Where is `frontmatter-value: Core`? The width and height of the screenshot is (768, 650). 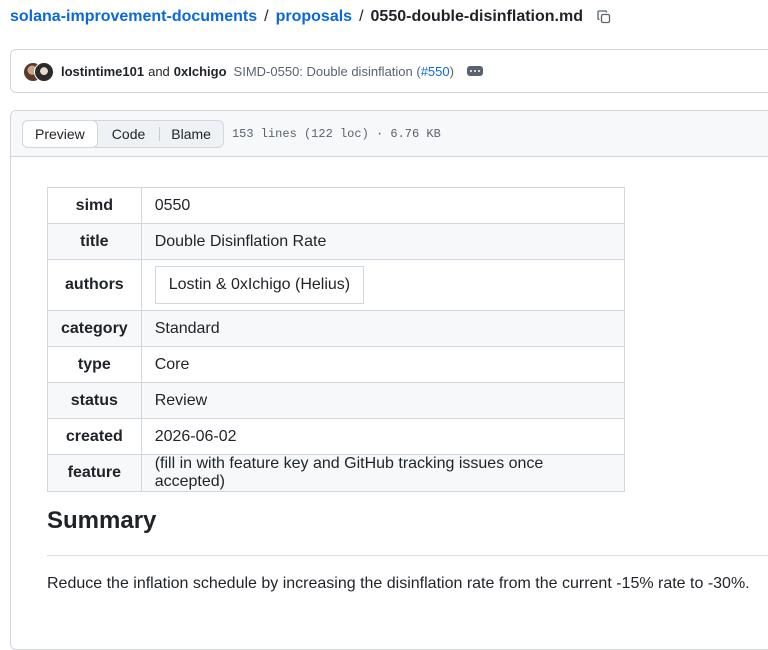
frontmatter-value: Core is located at coordinates (382, 364).